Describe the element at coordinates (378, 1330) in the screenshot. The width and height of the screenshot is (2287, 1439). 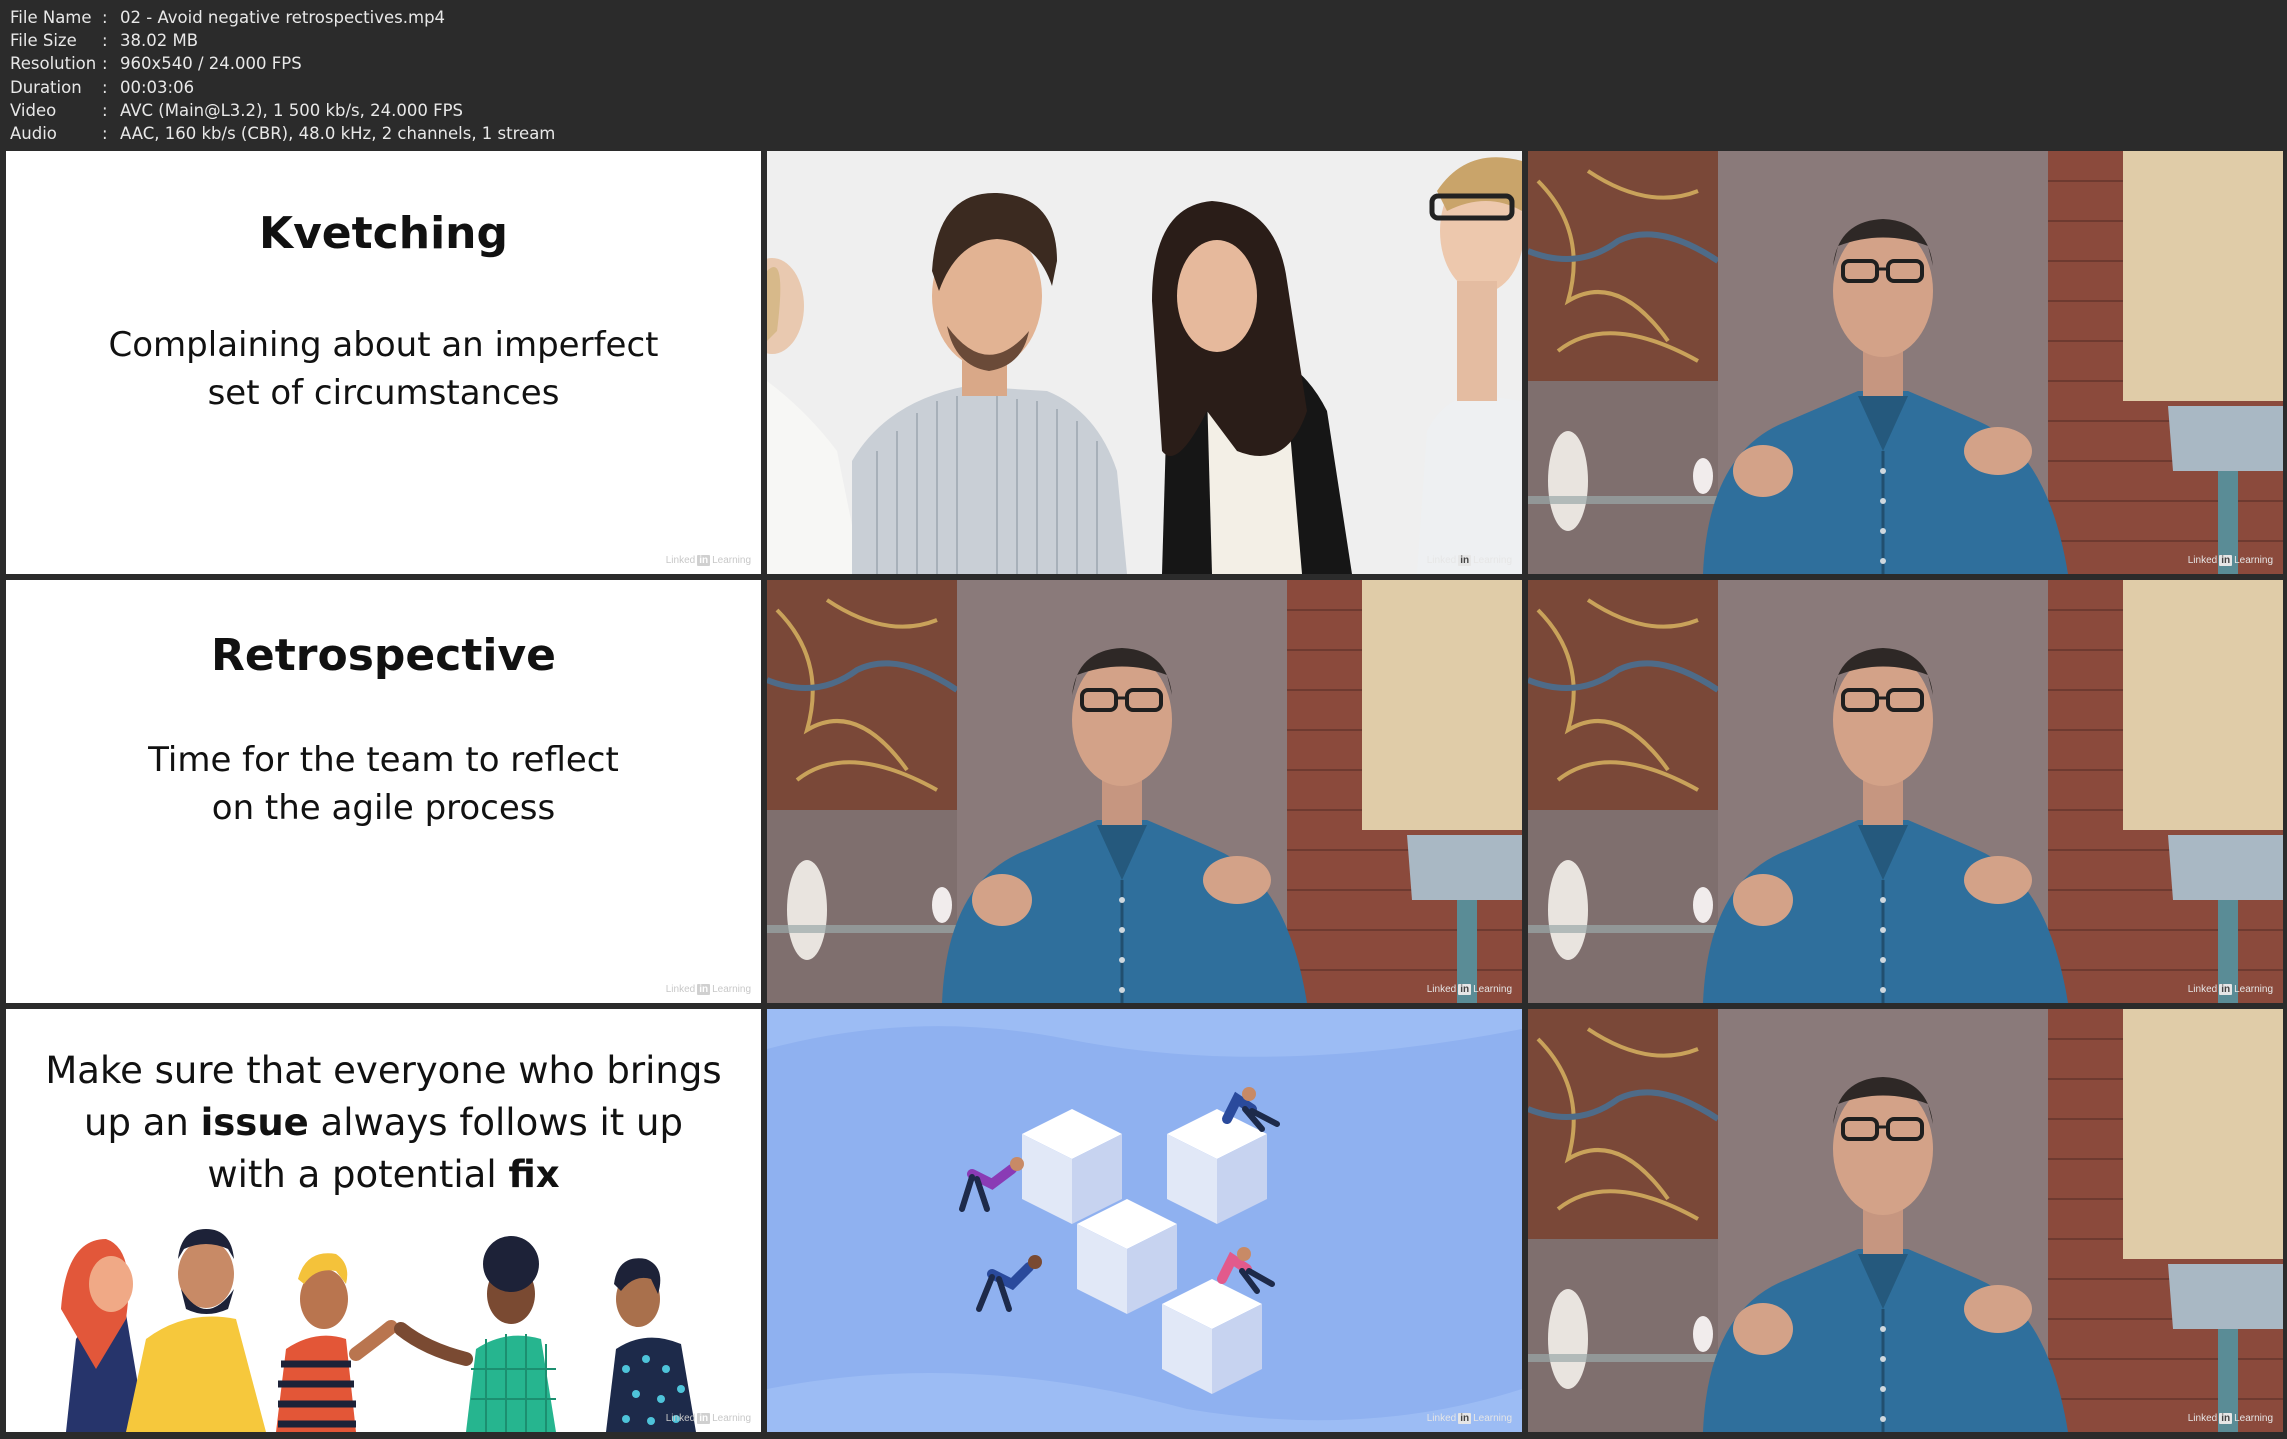
I see `people-group-illustration` at that location.